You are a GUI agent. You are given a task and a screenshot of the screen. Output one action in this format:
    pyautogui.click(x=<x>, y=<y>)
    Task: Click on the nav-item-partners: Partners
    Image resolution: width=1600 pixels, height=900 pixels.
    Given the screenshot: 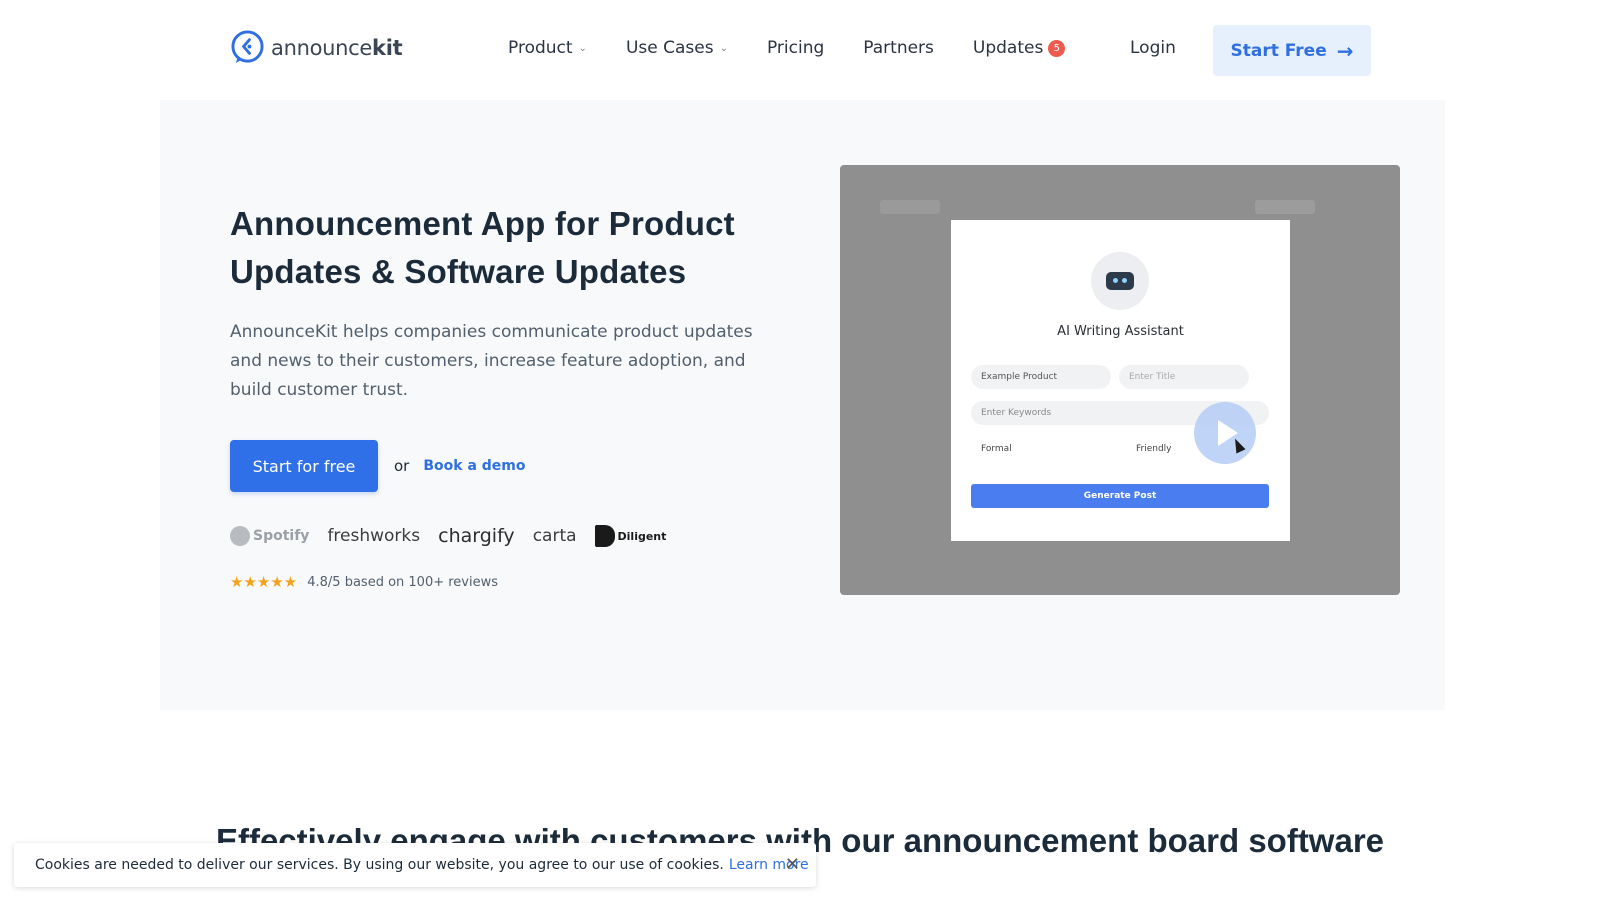 What is the action you would take?
    pyautogui.click(x=898, y=48)
    